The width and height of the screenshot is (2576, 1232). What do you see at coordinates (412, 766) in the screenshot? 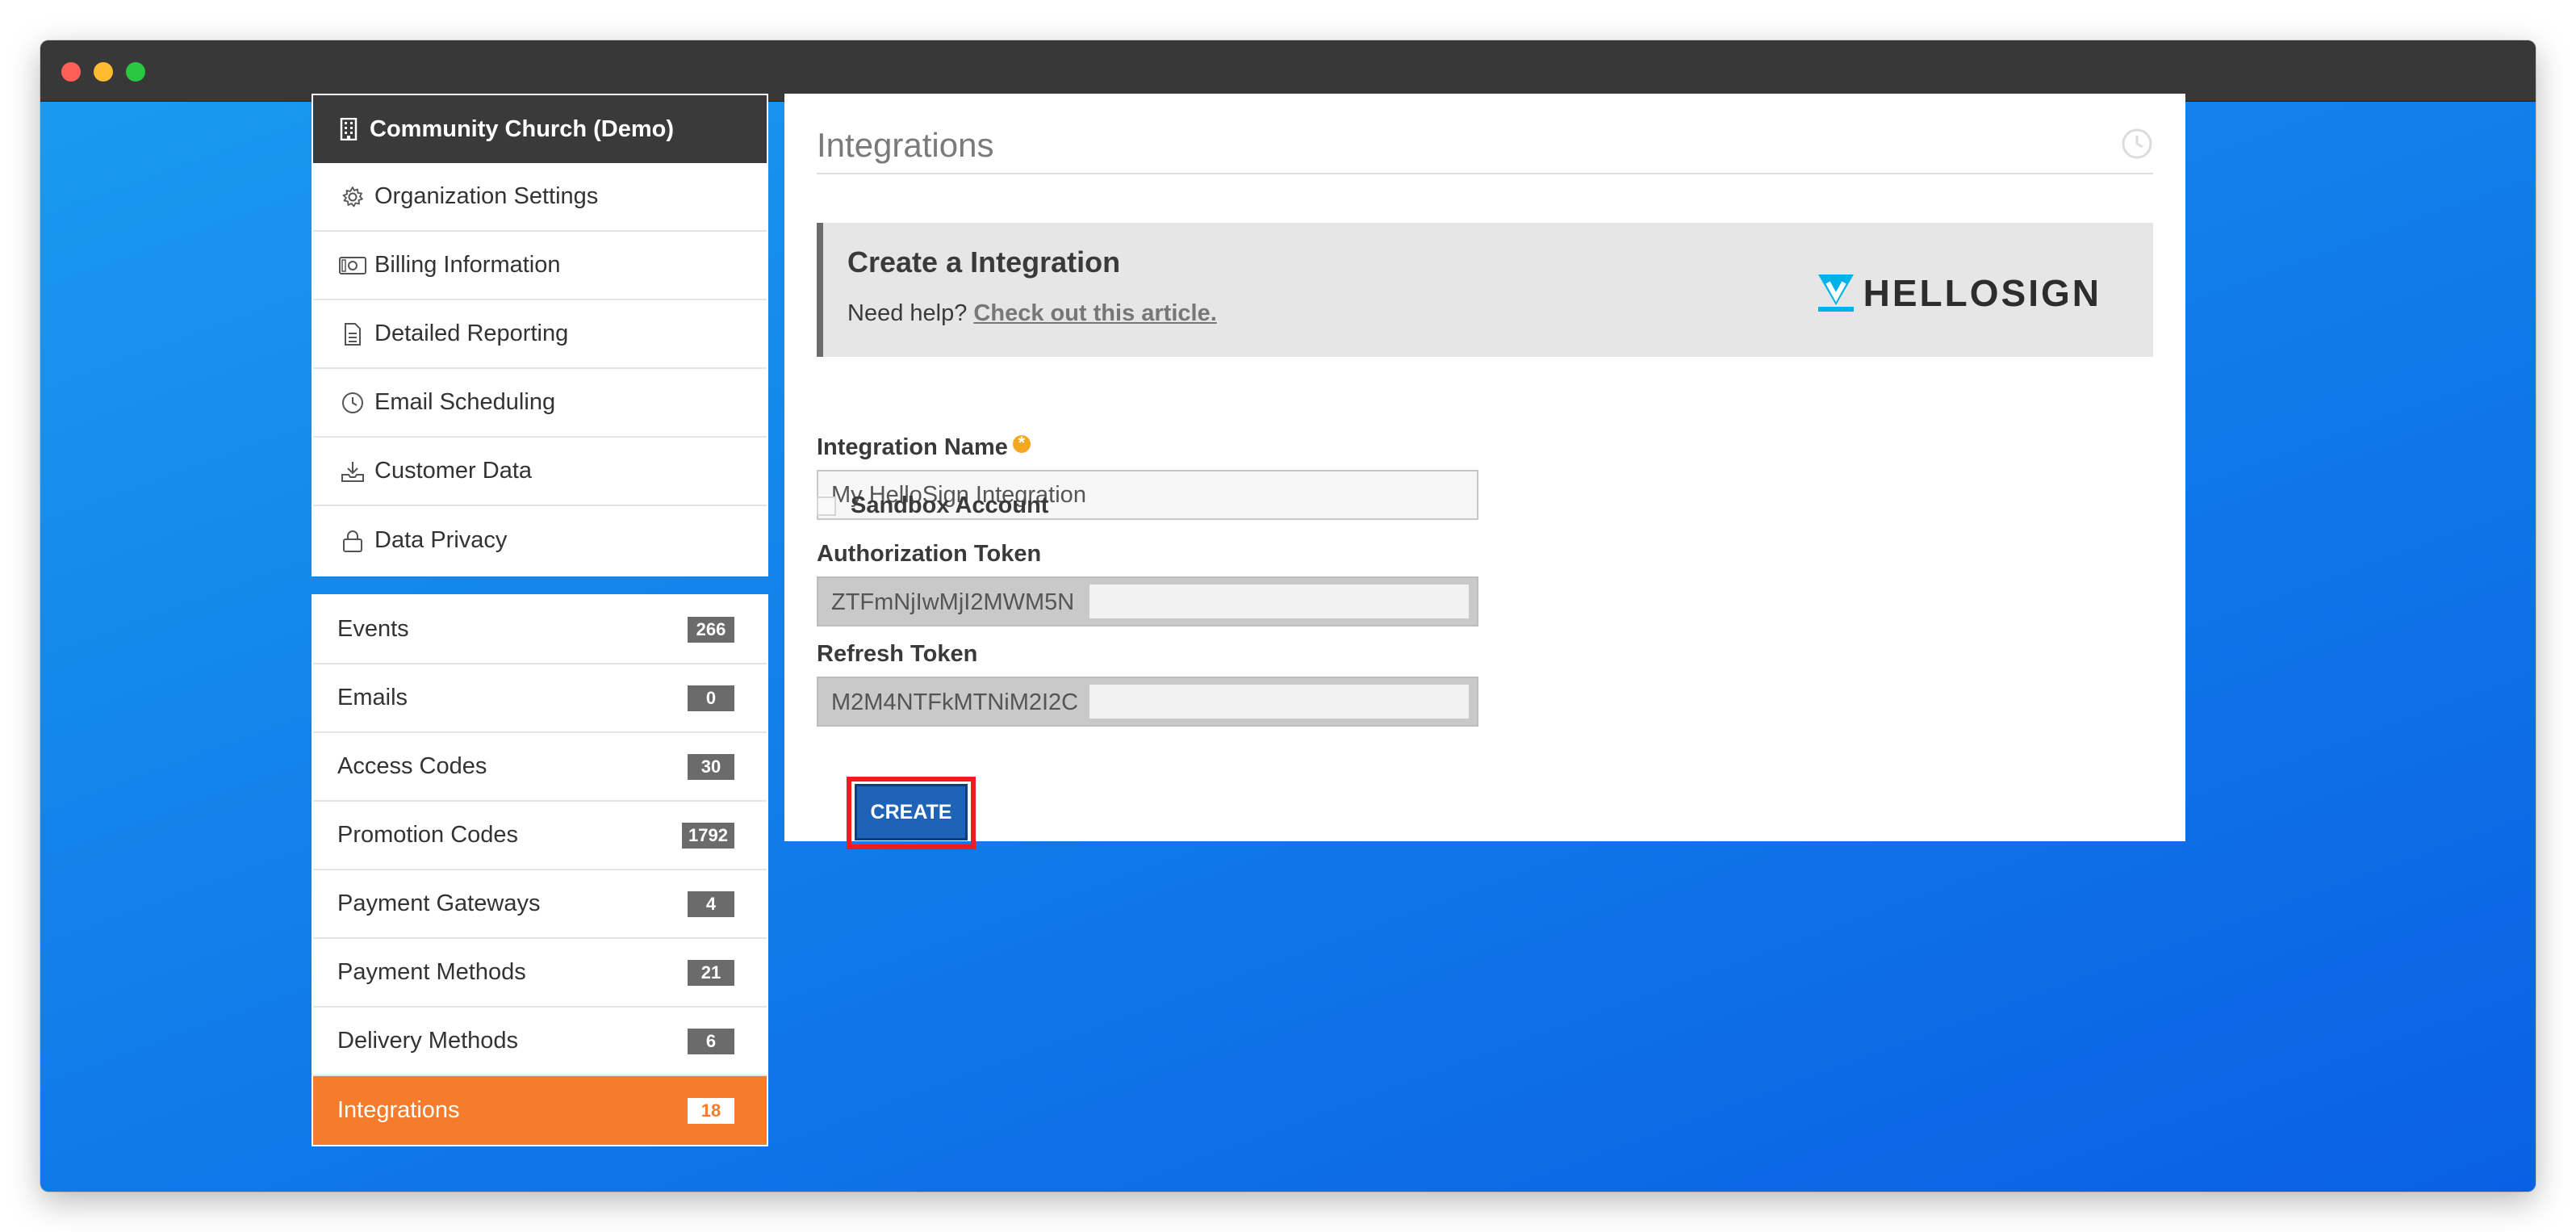
I see `sidebar-item-label: Access Codes` at bounding box center [412, 766].